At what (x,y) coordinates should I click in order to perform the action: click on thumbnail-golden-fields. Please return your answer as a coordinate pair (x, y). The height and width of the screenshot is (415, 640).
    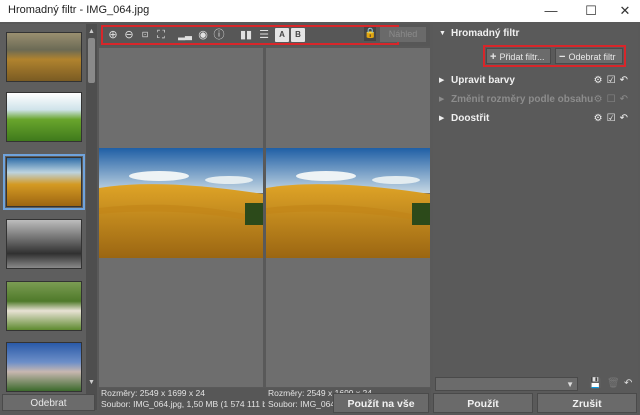
    Looking at the image, I should click on (44, 182).